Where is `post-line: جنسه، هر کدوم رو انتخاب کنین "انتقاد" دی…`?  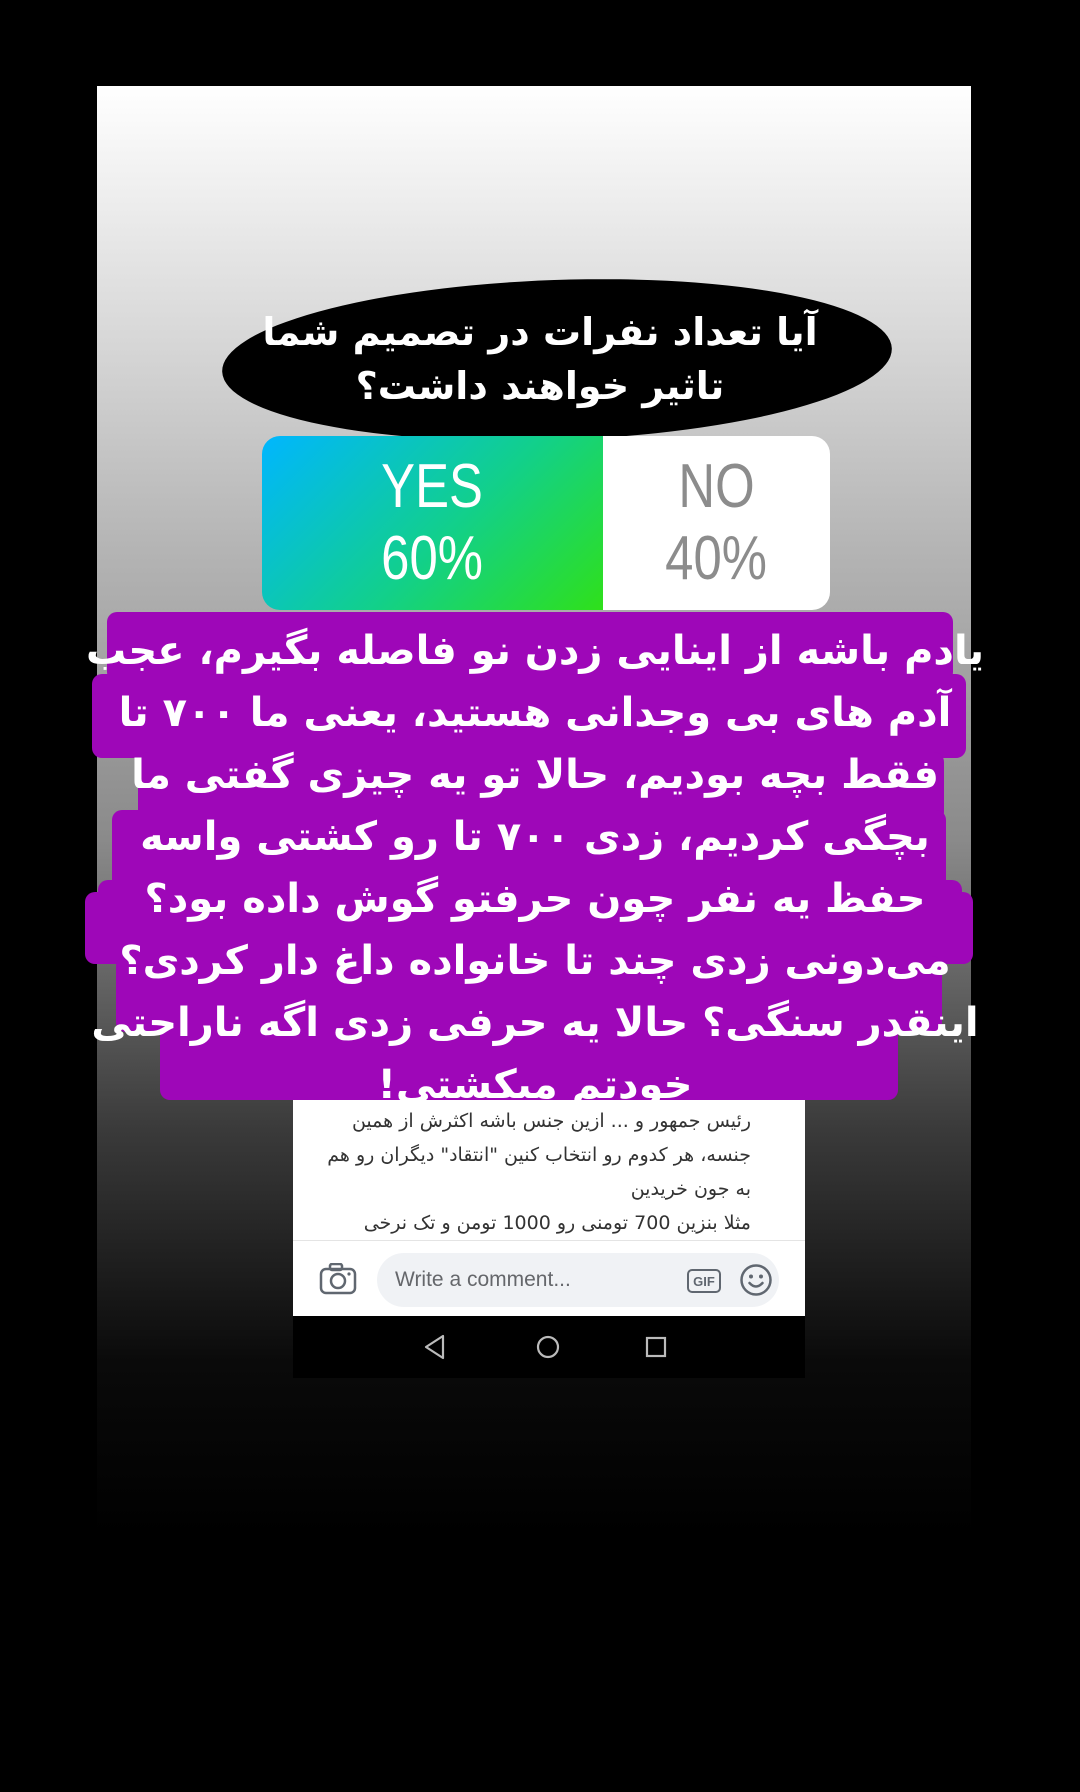 post-line: جنسه، هر کدوم رو انتخاب کنین "انتقاد" دی… is located at coordinates (539, 1155).